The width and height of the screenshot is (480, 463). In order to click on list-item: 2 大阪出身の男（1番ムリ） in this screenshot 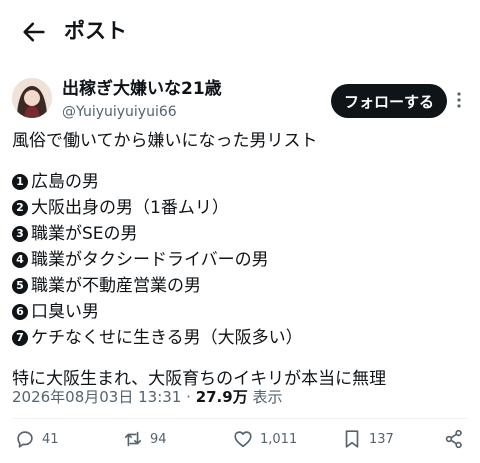, I will do `click(240, 208)`.